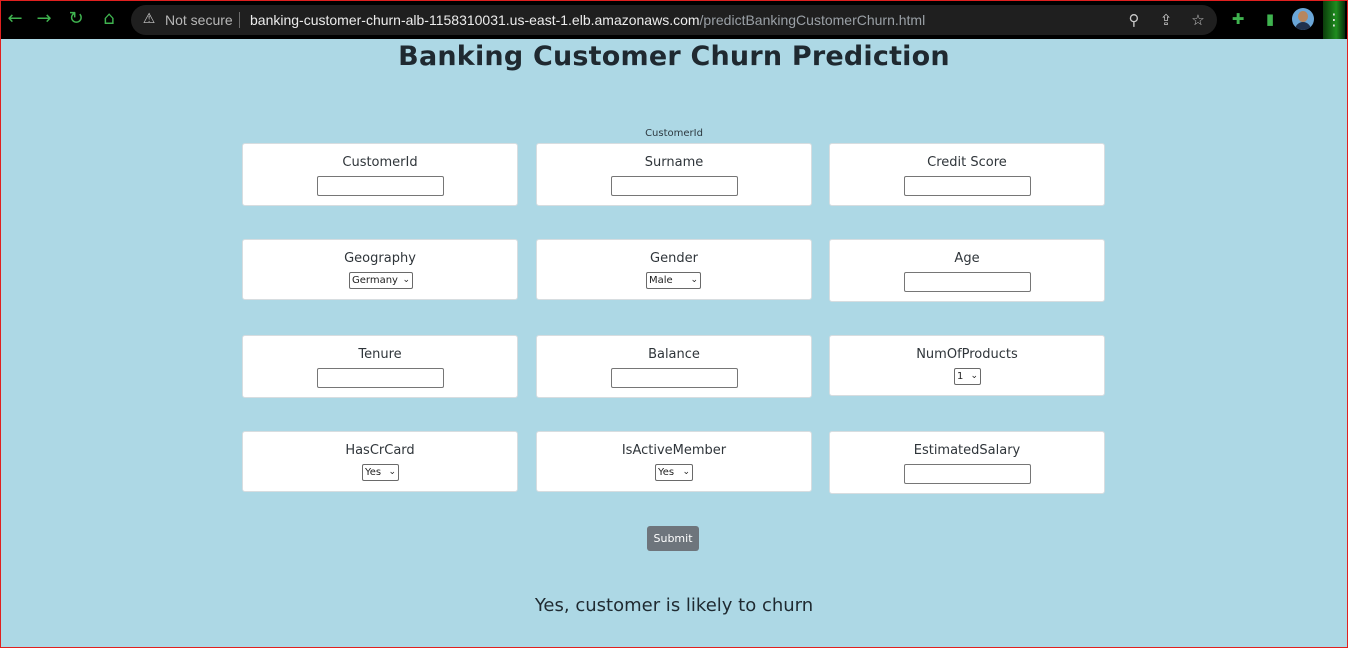 This screenshot has width=1348, height=648. Describe the element at coordinates (967, 450) in the screenshot. I see `estimatedsalary-label: EstimatedSalary` at that location.